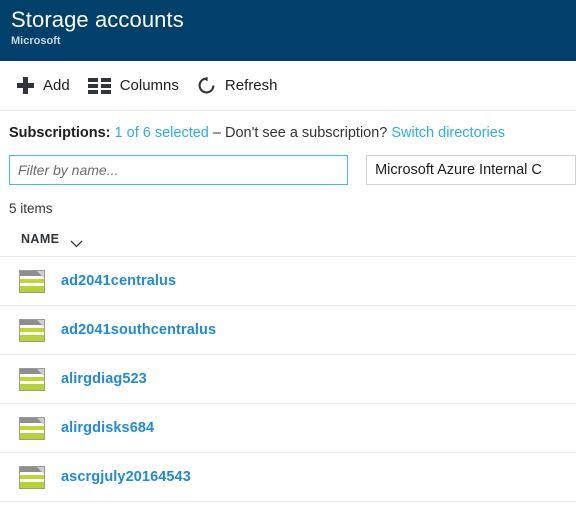 This screenshot has width=576, height=531. I want to click on add-button: Add, so click(43, 86).